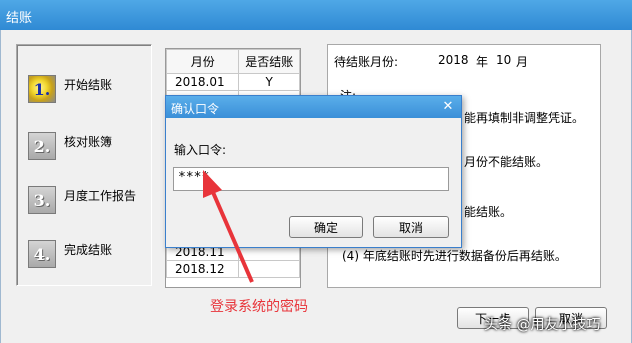 The image size is (632, 343). I want to click on annotation-arrow-icon, so click(228, 226).